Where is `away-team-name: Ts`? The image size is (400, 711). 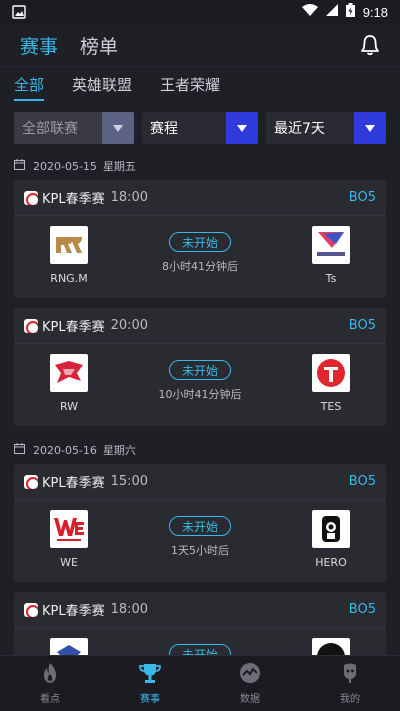 away-team-name: Ts is located at coordinates (331, 278).